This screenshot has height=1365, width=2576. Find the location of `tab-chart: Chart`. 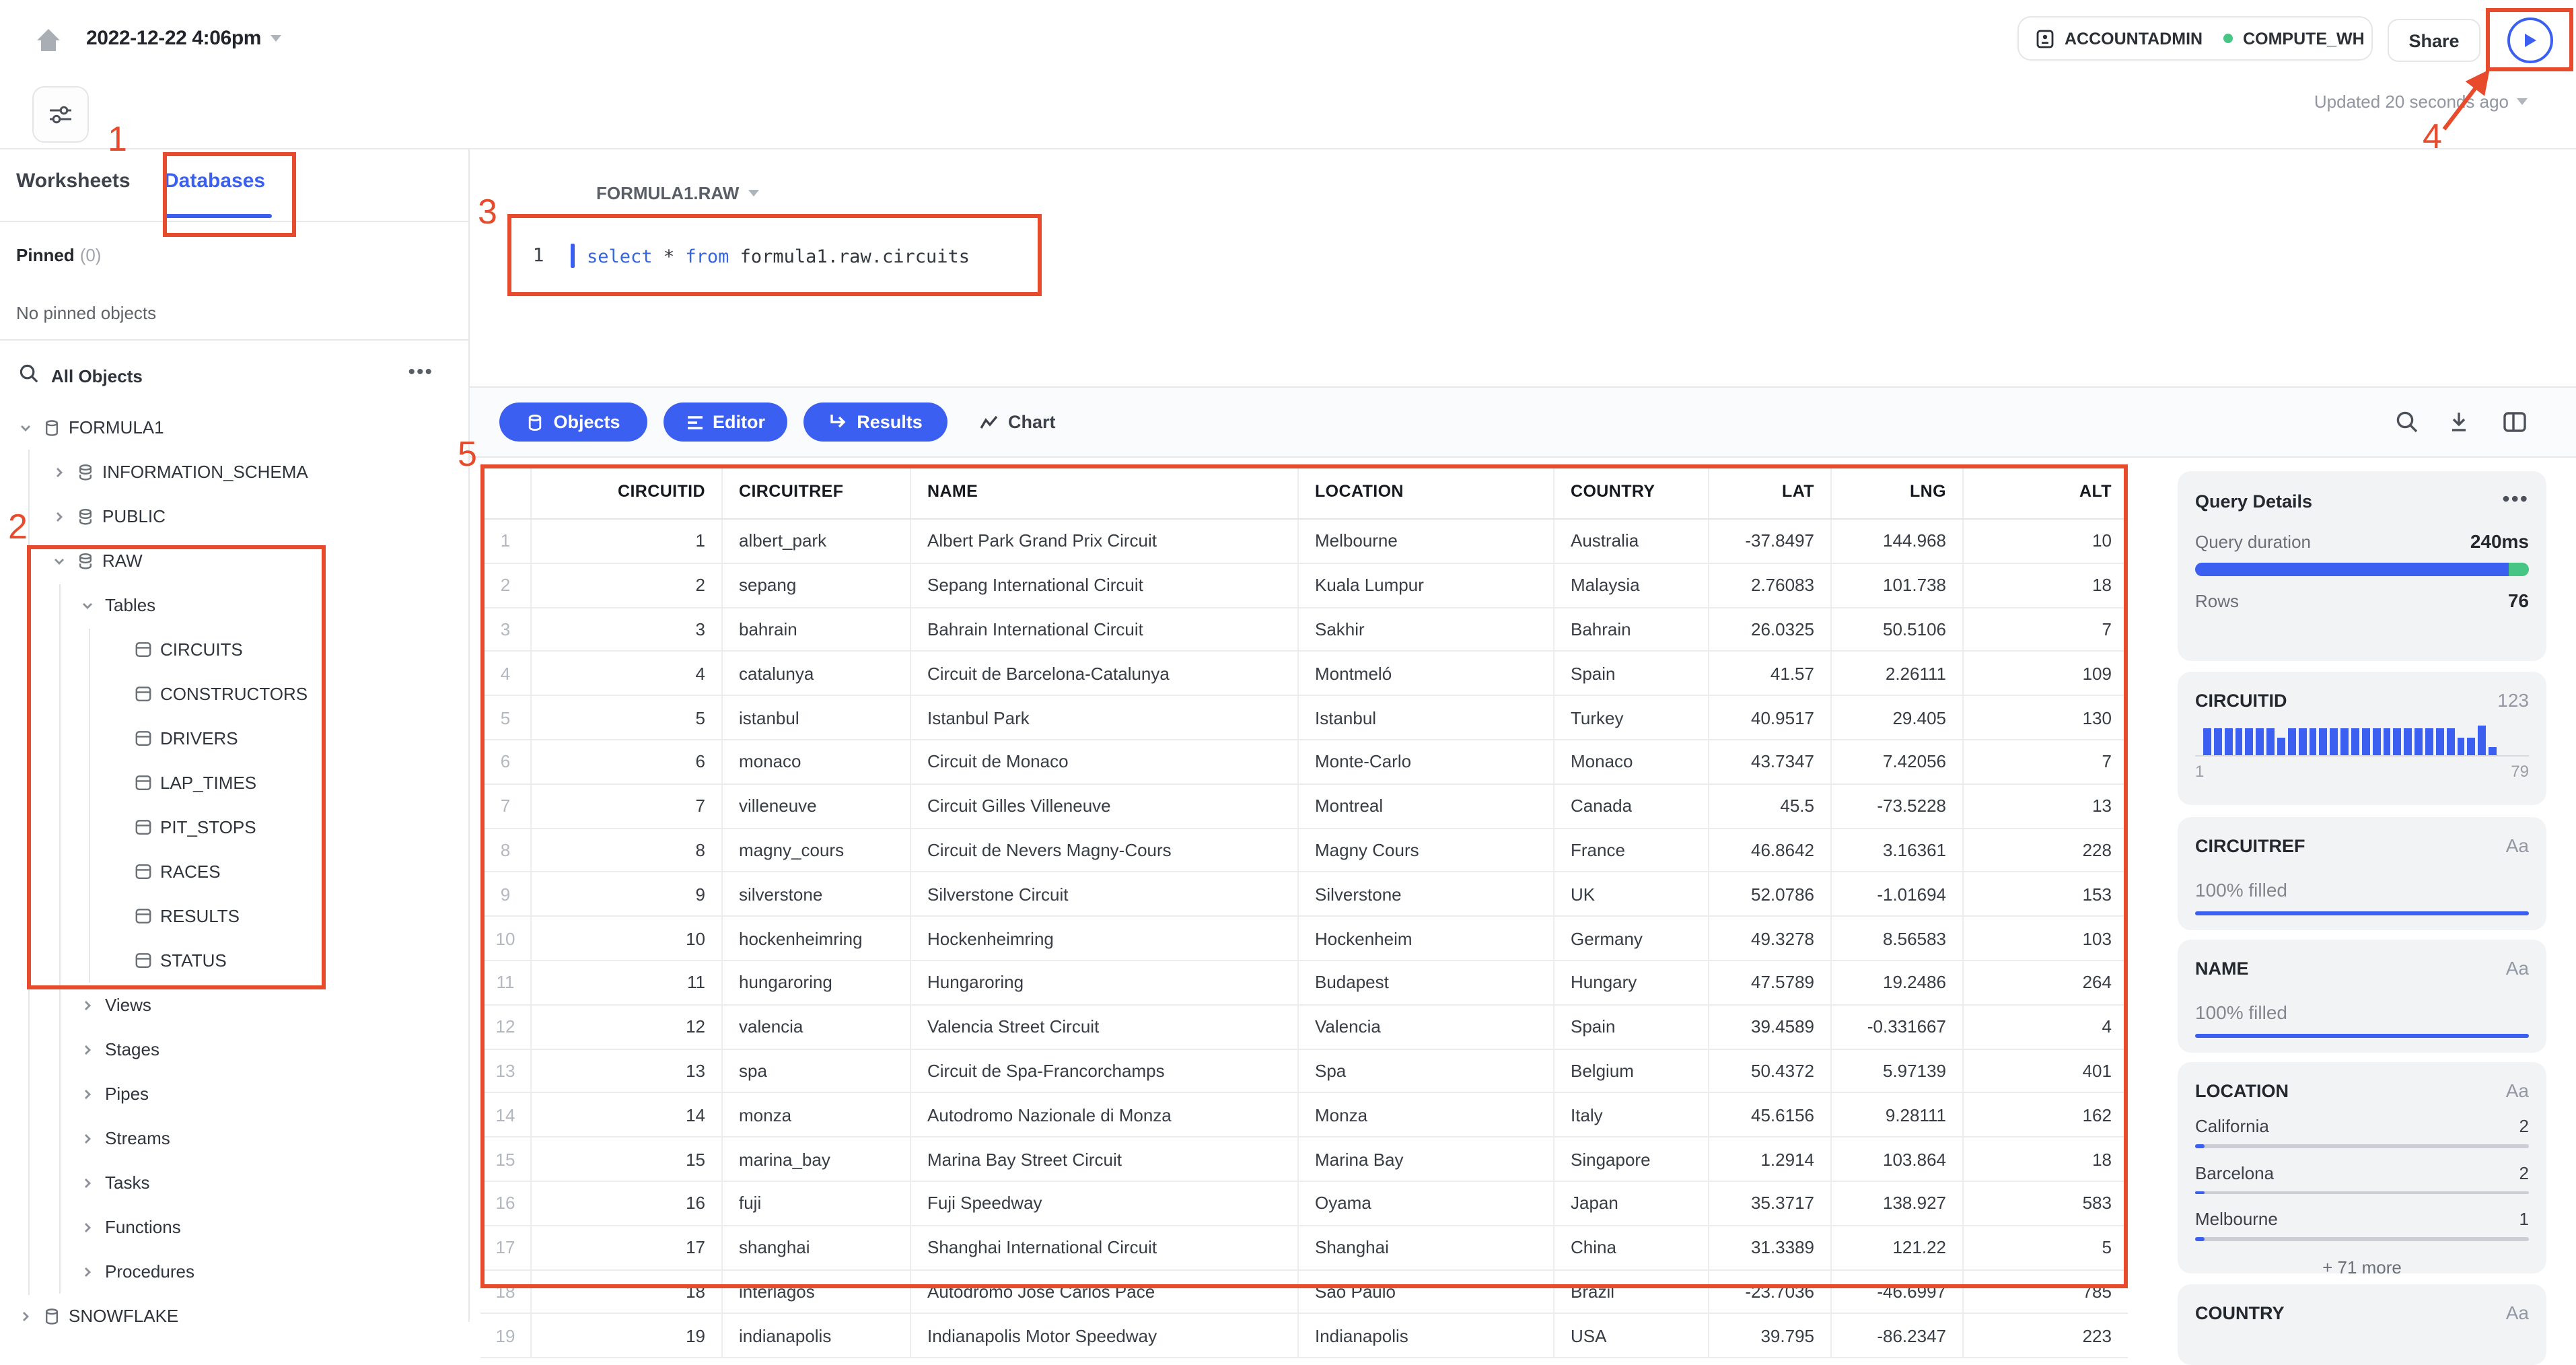

tab-chart: Chart is located at coordinates (1018, 423).